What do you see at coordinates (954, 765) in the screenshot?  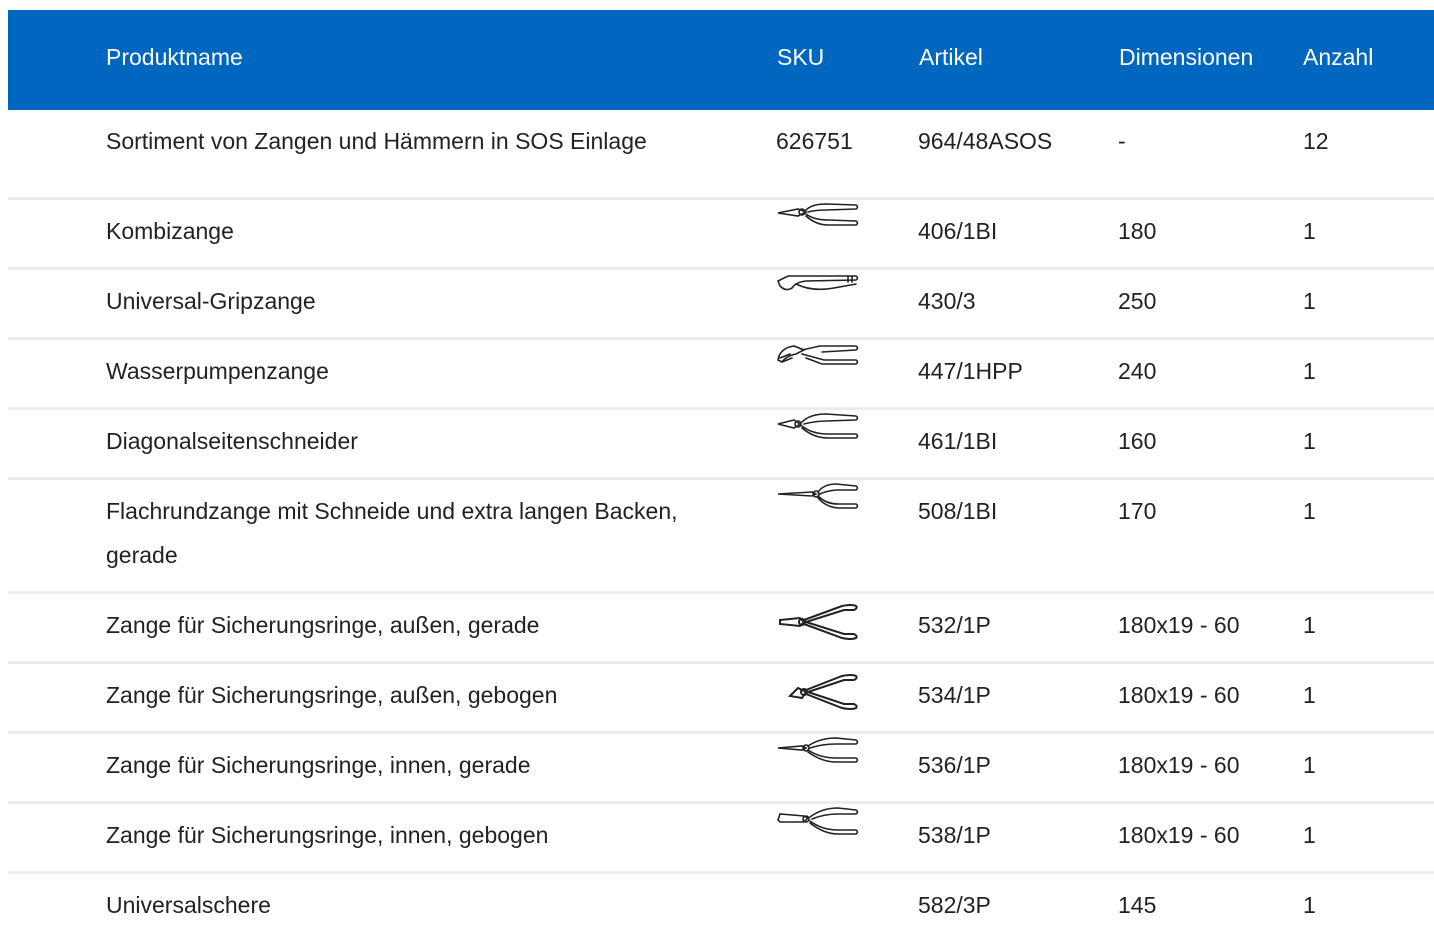 I see `product-article: 536/1P` at bounding box center [954, 765].